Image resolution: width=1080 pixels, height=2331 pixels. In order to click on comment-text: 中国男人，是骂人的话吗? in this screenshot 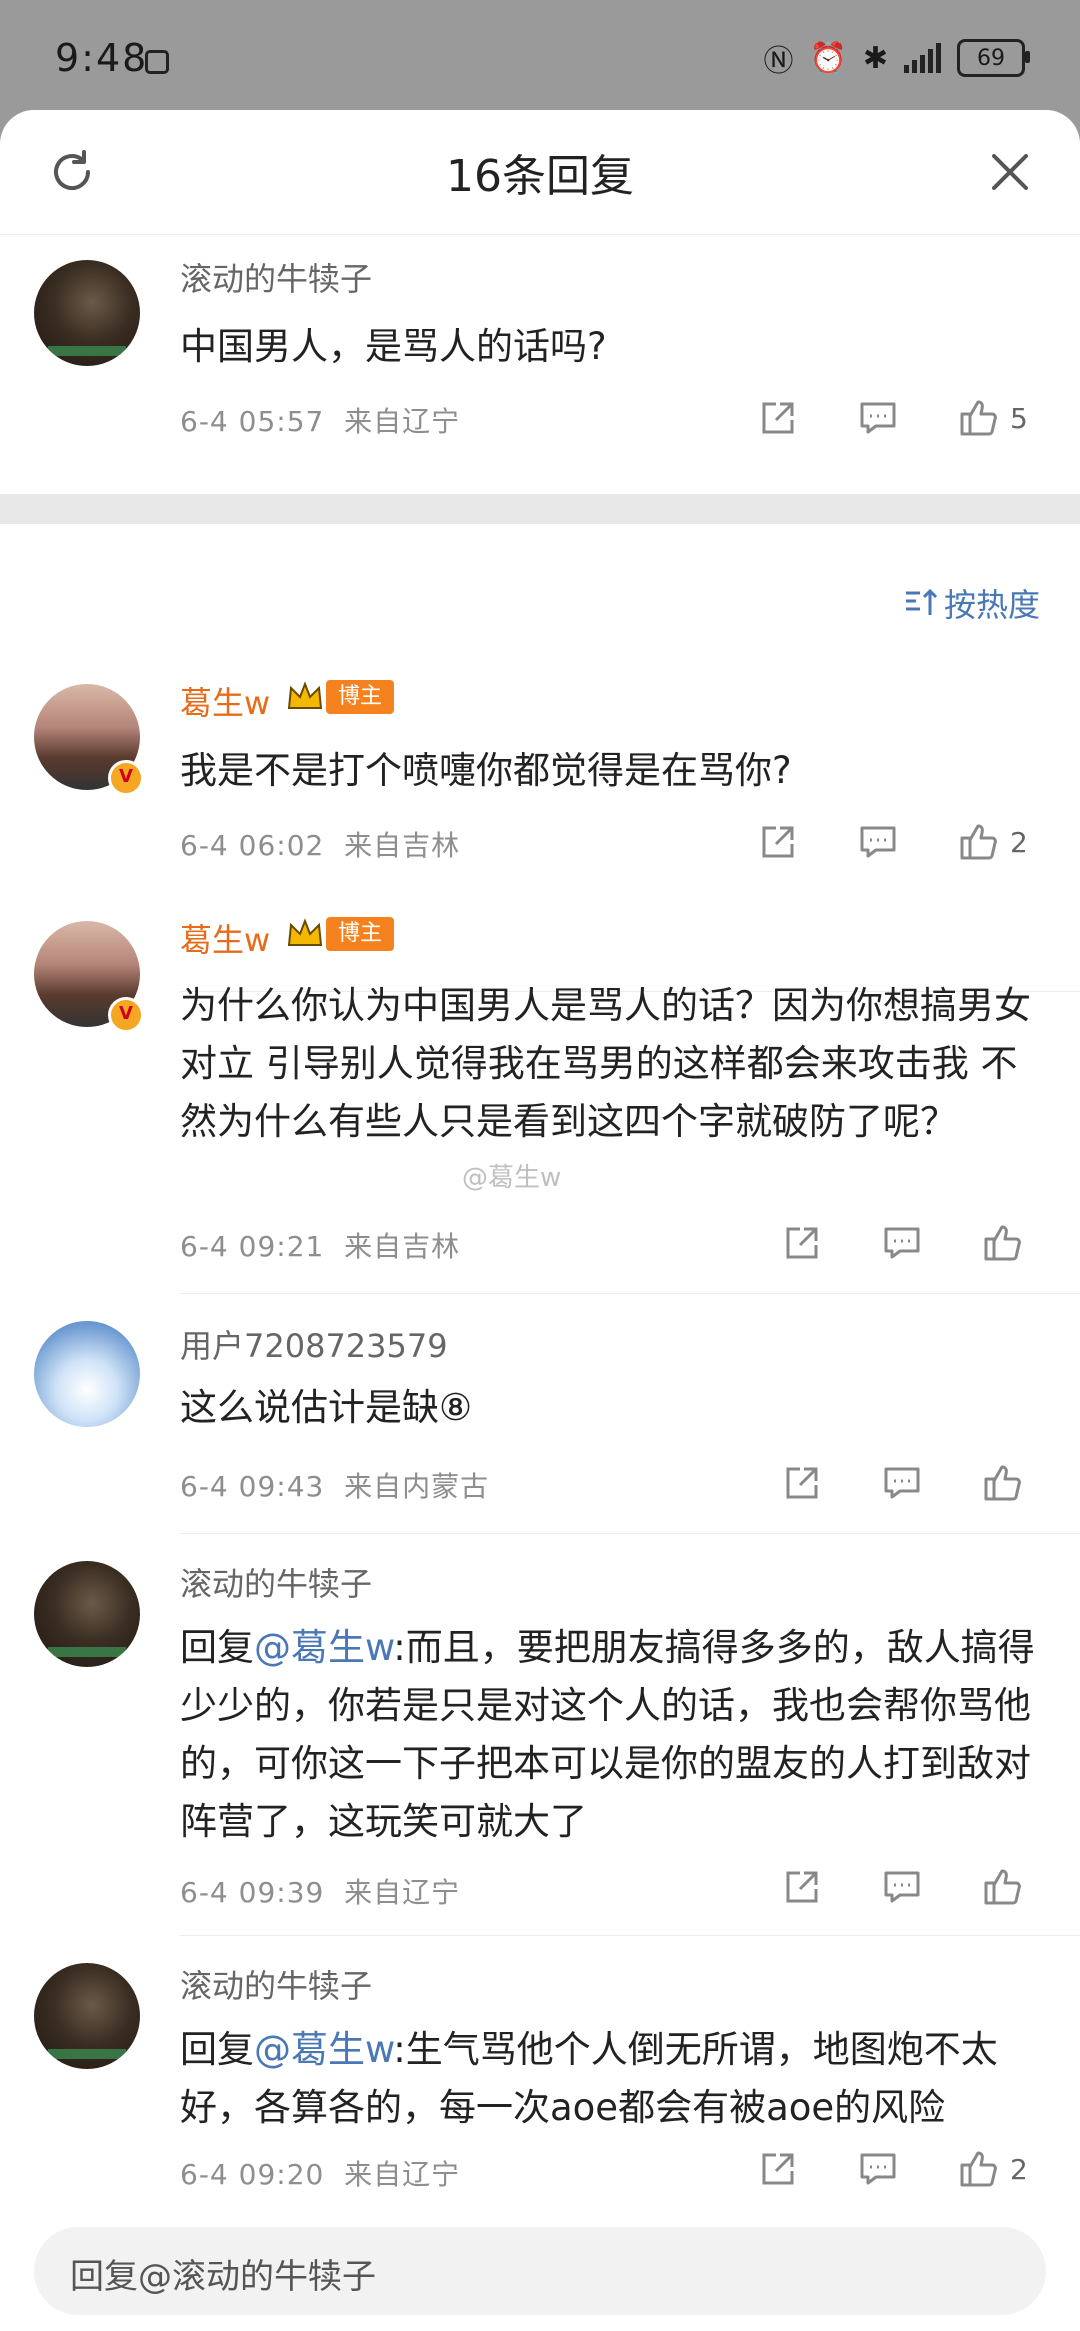, I will do `click(393, 346)`.